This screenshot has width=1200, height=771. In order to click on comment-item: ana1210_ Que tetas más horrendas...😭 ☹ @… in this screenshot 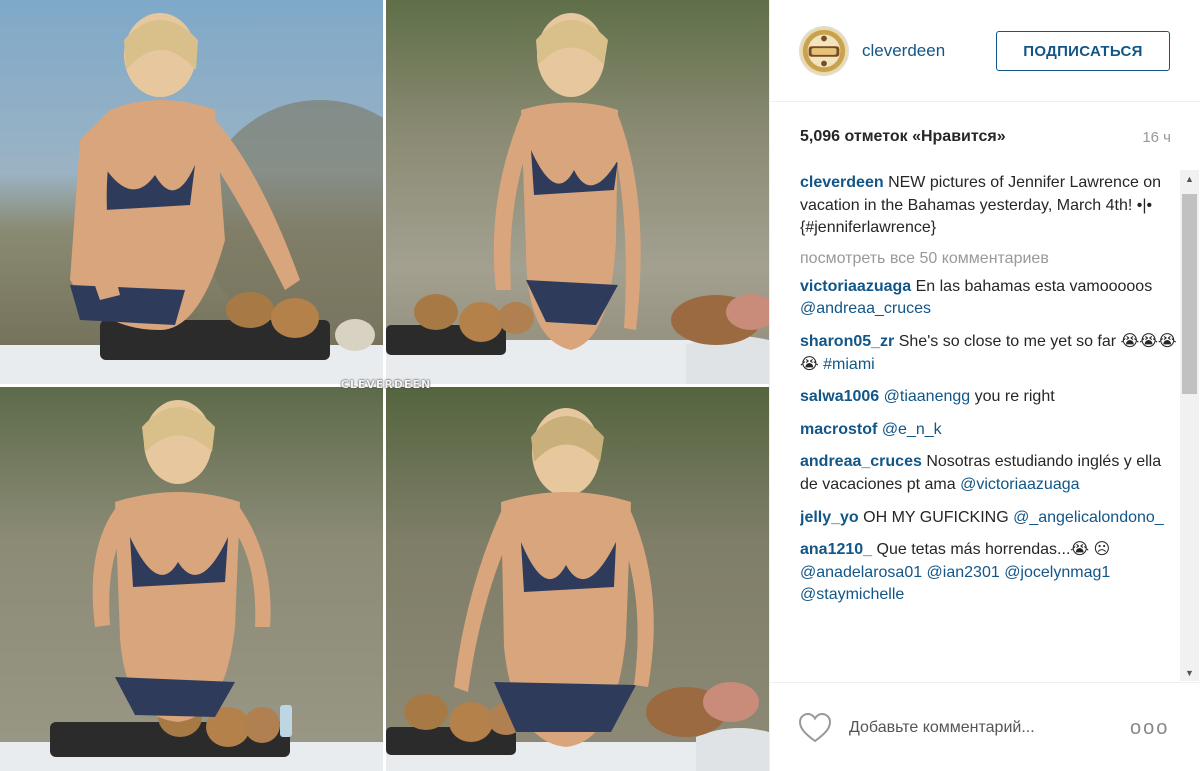, I will do `click(989, 573)`.